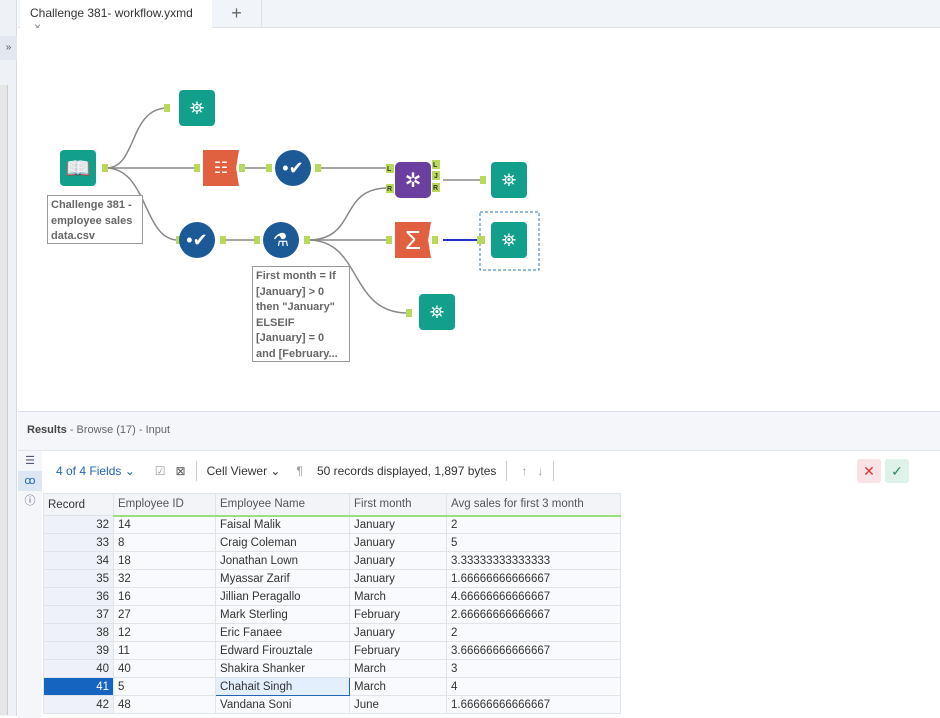  Describe the element at coordinates (30, 461) in the screenshot. I see `list-icon: ☰` at that location.